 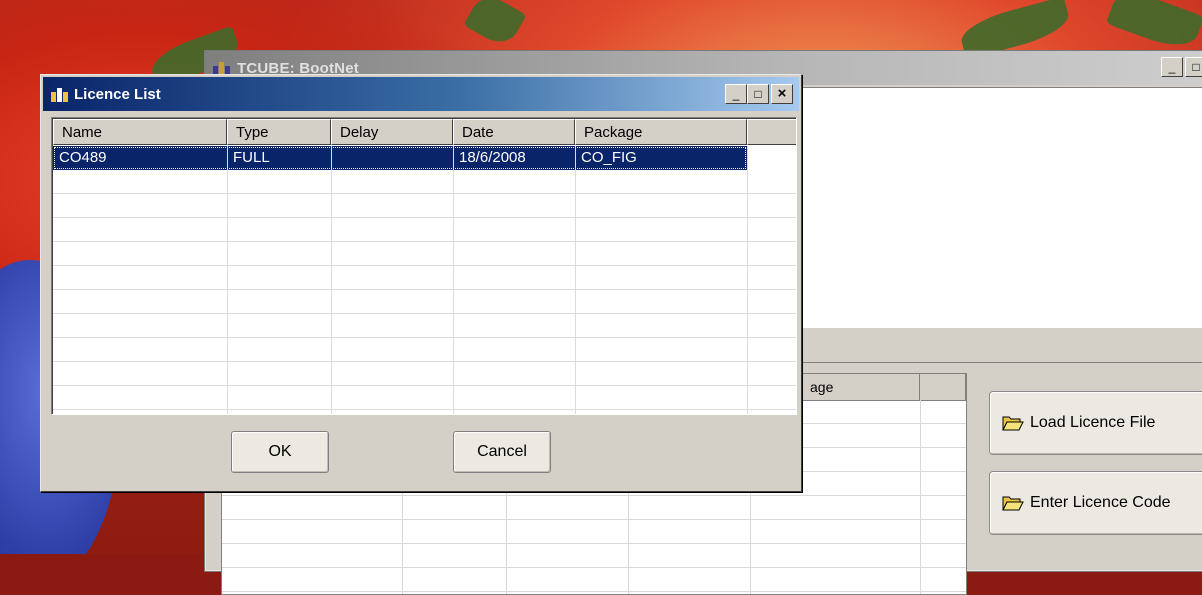 What do you see at coordinates (83, 157) in the screenshot?
I see `cell-name: CO489` at bounding box center [83, 157].